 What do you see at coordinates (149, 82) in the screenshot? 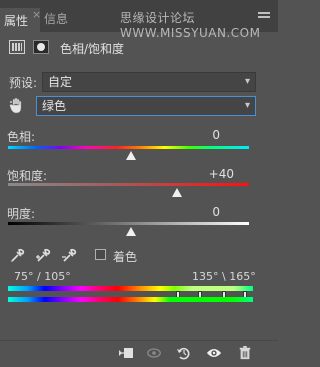
I see `preset-dropdown: 自定 ▾` at bounding box center [149, 82].